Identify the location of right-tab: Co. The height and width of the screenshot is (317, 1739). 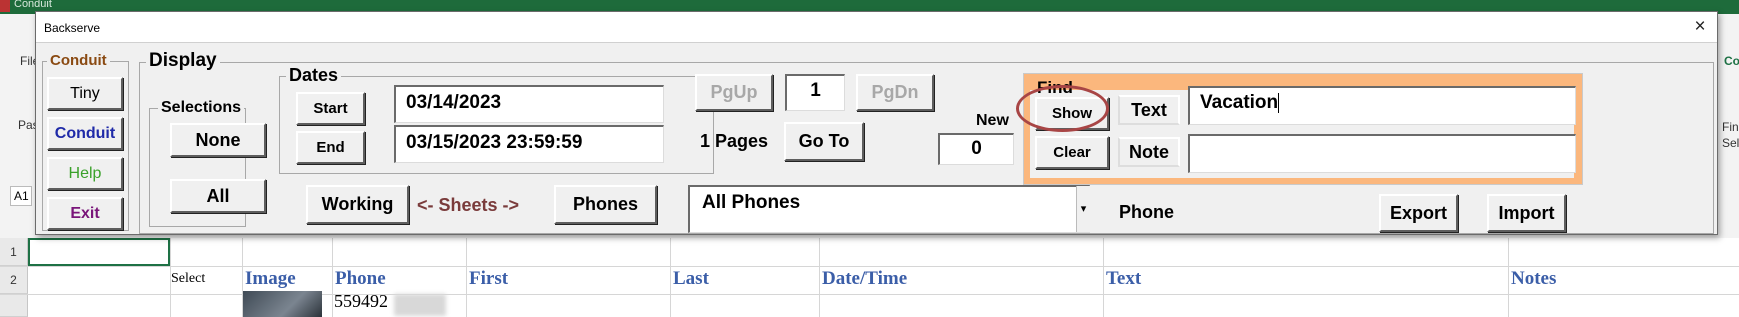
(1731, 61).